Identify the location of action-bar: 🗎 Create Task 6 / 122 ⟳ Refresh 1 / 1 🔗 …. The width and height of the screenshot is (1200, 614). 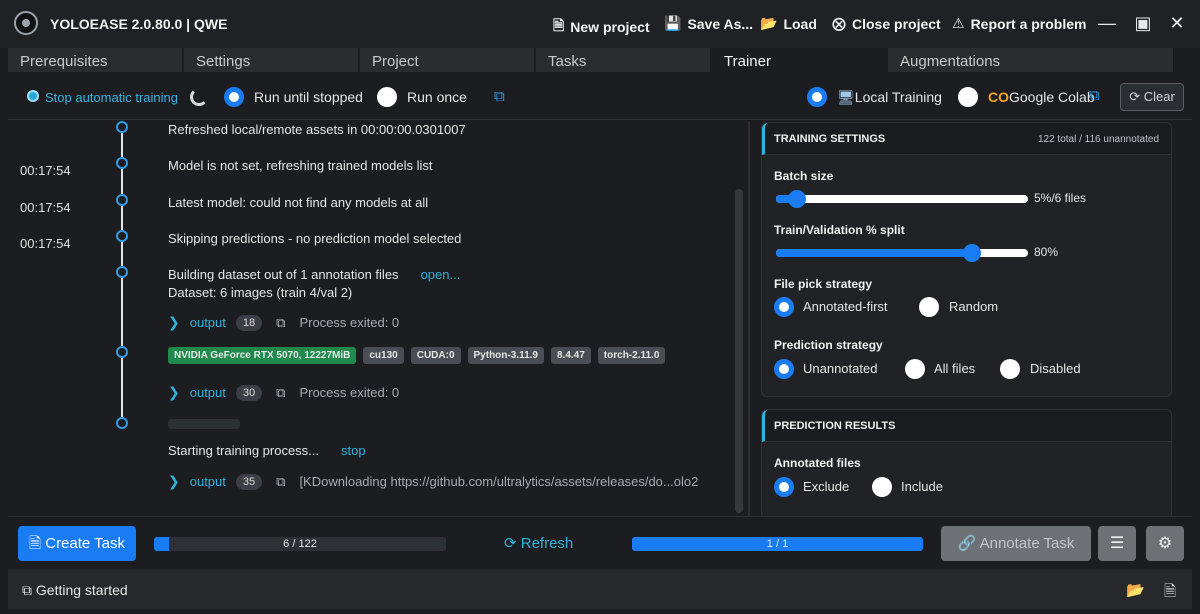
(600, 542).